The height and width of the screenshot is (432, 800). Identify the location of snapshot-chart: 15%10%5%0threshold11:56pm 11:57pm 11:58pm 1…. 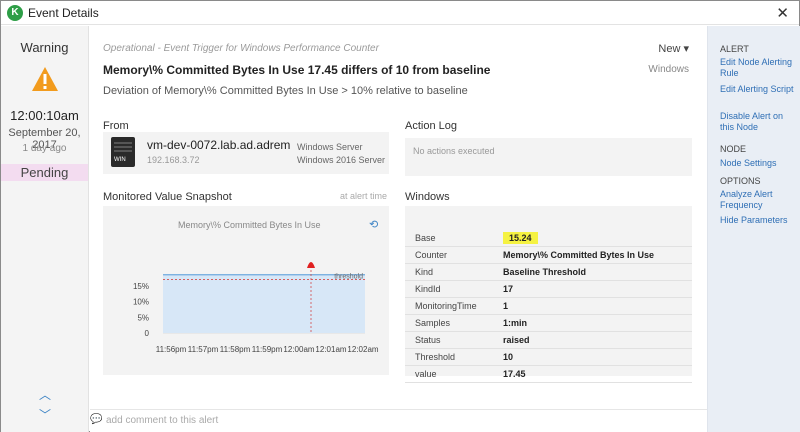
(256, 308).